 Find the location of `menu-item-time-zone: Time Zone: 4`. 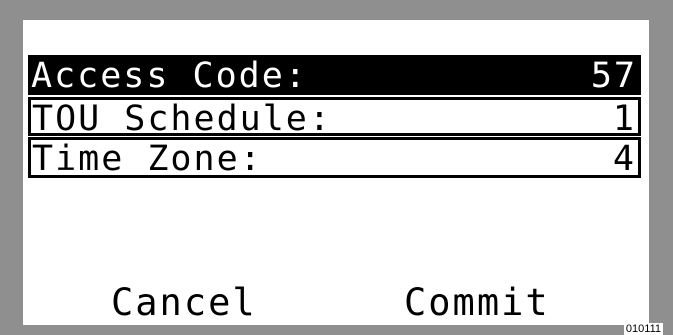

menu-item-time-zone: Time Zone: 4 is located at coordinates (334, 157).